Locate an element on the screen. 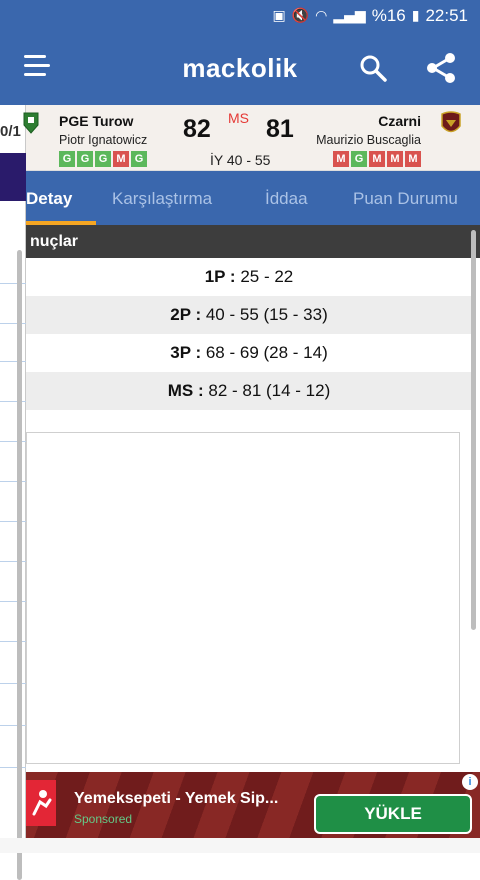  home-score: 82 is located at coordinates (197, 129).